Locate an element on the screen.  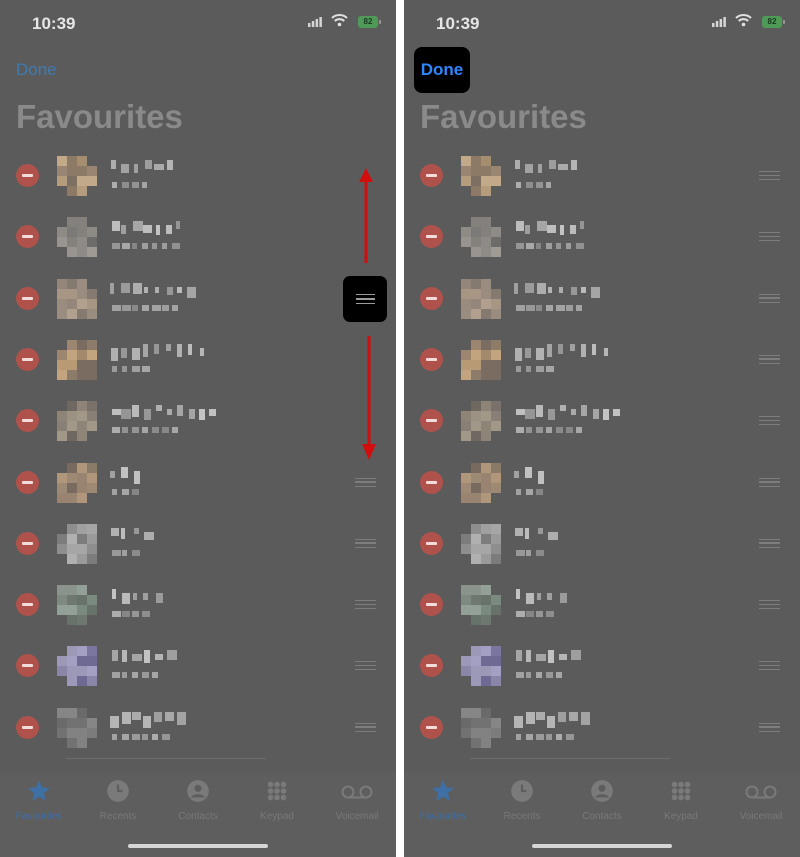
tab-label: Voicemail is located at coordinates (357, 816).